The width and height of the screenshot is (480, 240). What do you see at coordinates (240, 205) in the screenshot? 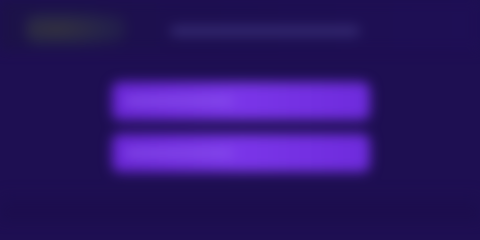
I see `footer-shade` at bounding box center [240, 205].